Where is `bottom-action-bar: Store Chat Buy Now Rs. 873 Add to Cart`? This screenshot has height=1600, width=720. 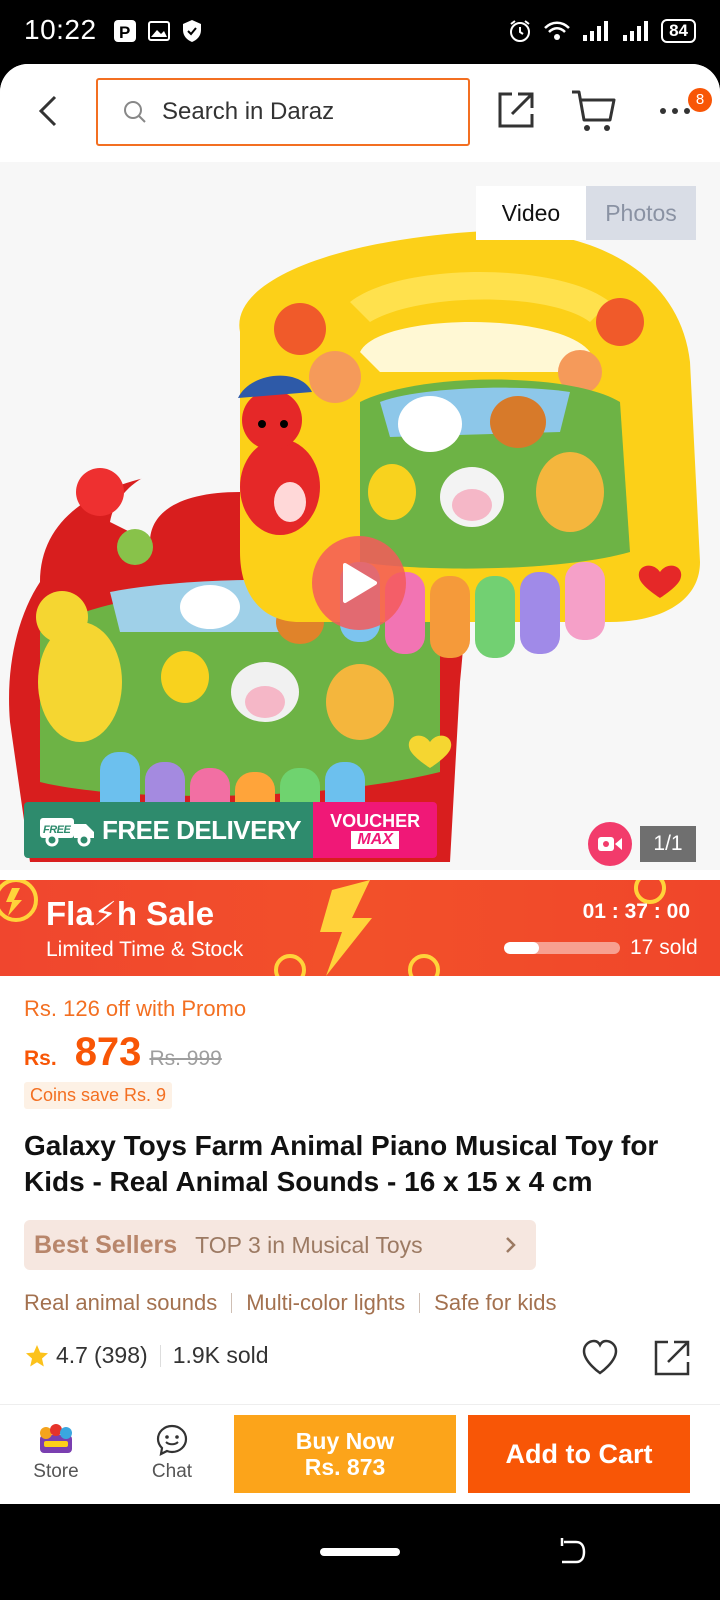
bottom-action-bar: Store Chat Buy Now Rs. 873 Add to Cart is located at coordinates (360, 1454).